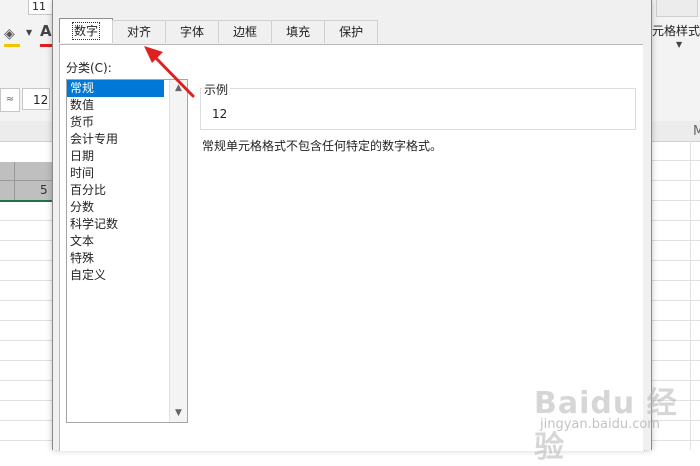 The image size is (700, 466). I want to click on font-color-icon: A, so click(46, 31).